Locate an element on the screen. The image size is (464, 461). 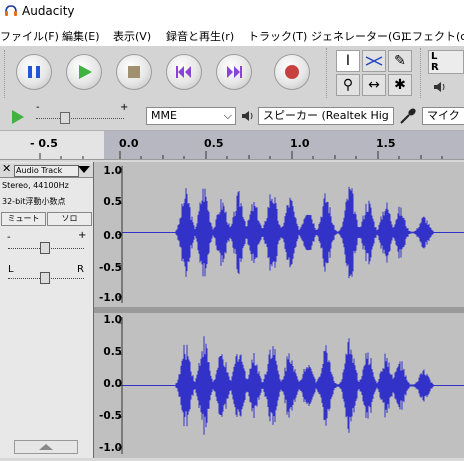
recording-device-select: マイク (R is located at coordinates (443, 116).